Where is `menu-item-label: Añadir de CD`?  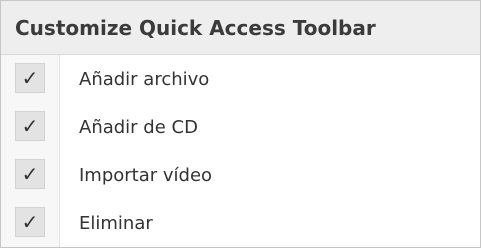 menu-item-label: Añadir de CD is located at coordinates (138, 127).